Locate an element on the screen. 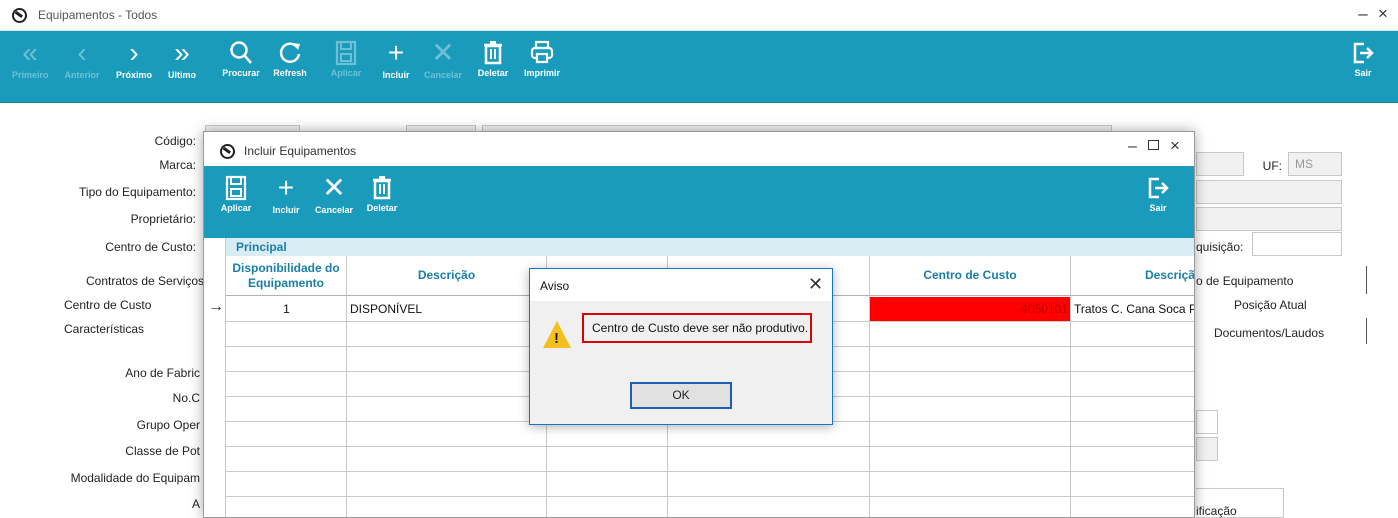  dialog-maximize-button is located at coordinates (1153, 145).